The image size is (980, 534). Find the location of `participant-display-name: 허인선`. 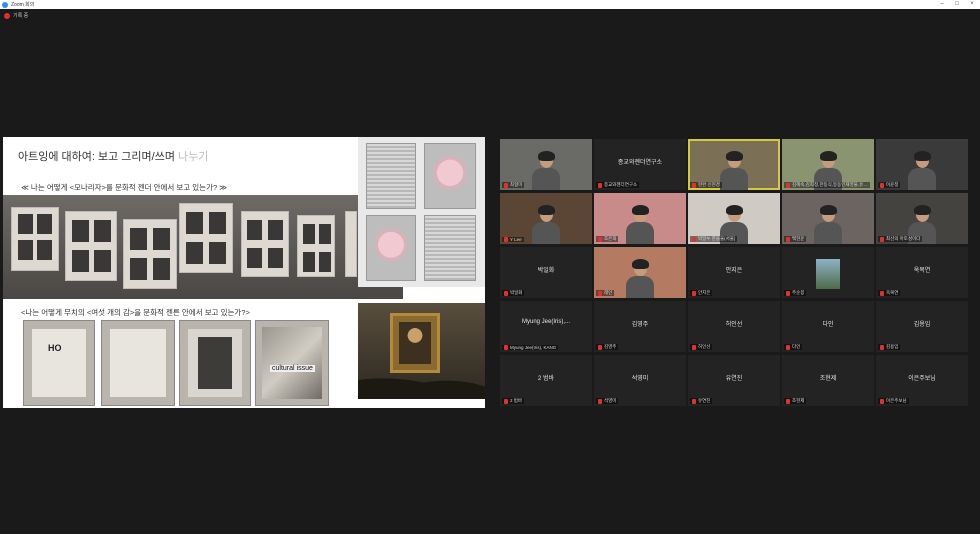

participant-display-name: 허인선 is located at coordinates (734, 325).